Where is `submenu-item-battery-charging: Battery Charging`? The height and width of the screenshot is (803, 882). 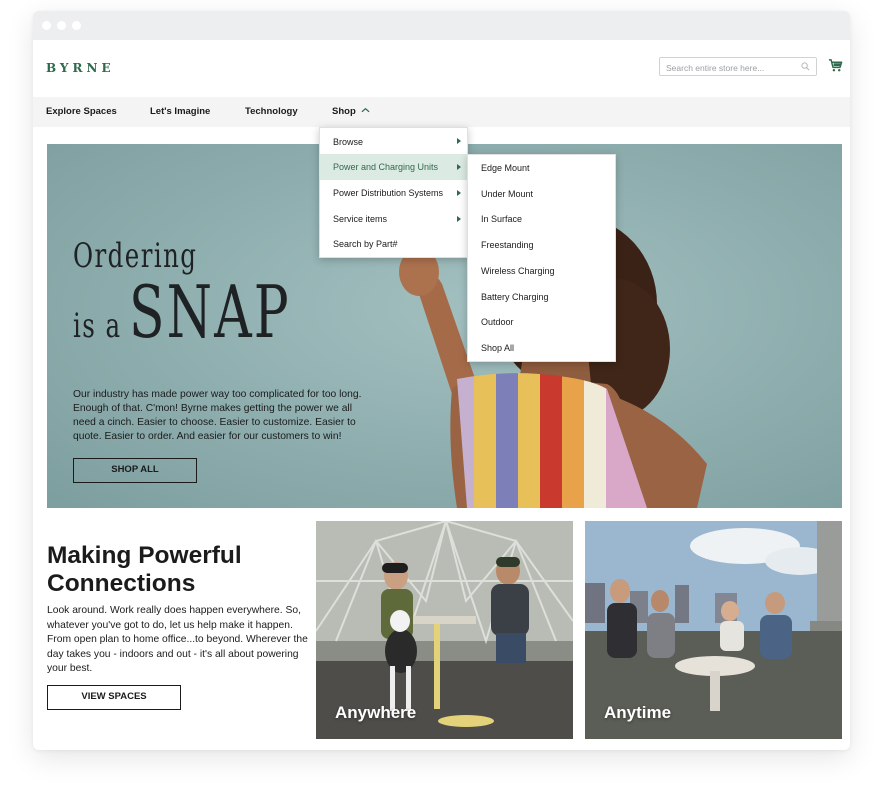
submenu-item-battery-charging: Battery Charging is located at coordinates (541, 297).